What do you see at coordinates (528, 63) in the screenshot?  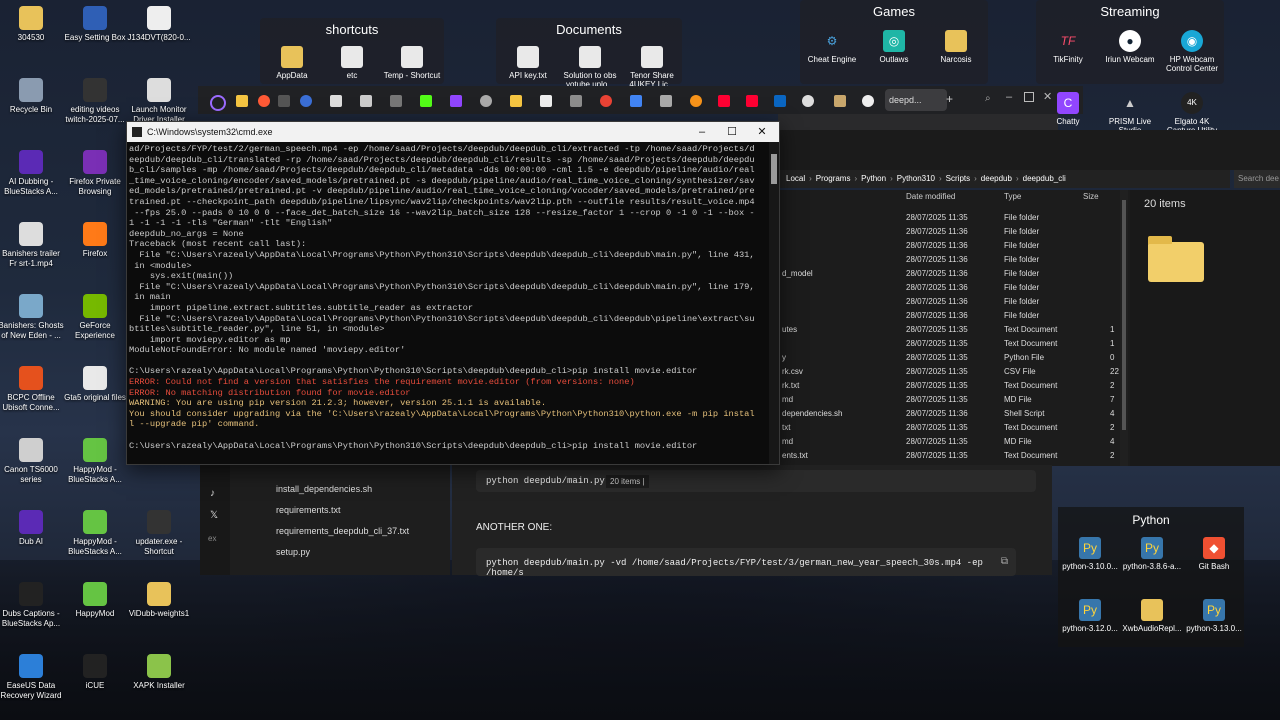 I see `document-item: API key.txt` at bounding box center [528, 63].